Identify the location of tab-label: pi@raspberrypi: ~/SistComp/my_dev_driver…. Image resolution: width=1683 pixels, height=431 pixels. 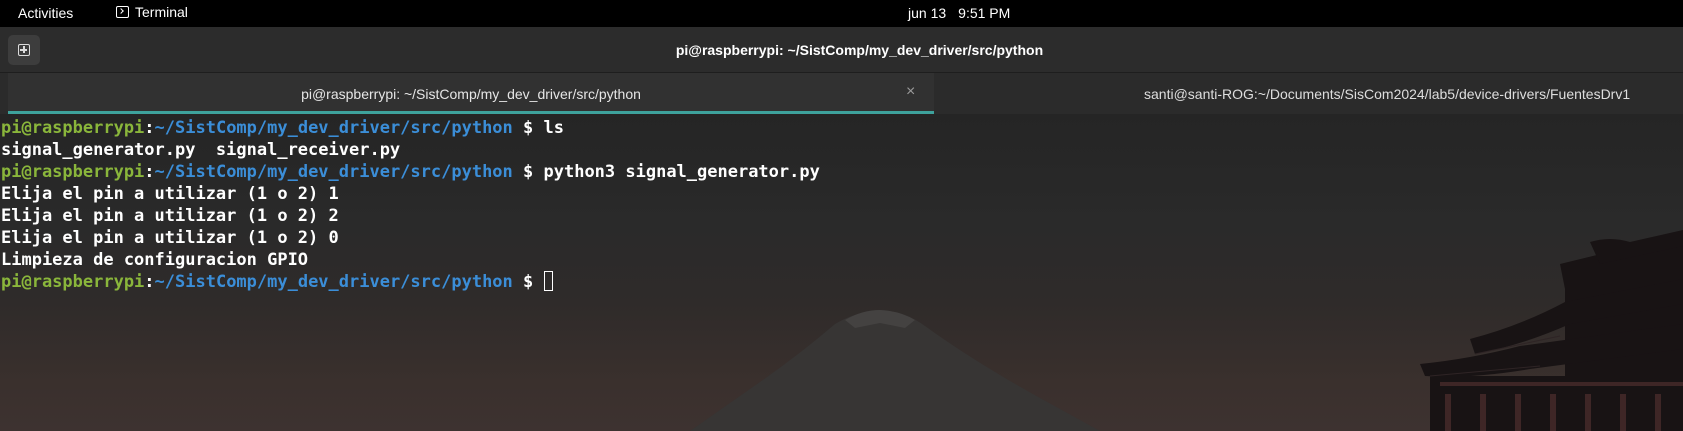
(471, 94).